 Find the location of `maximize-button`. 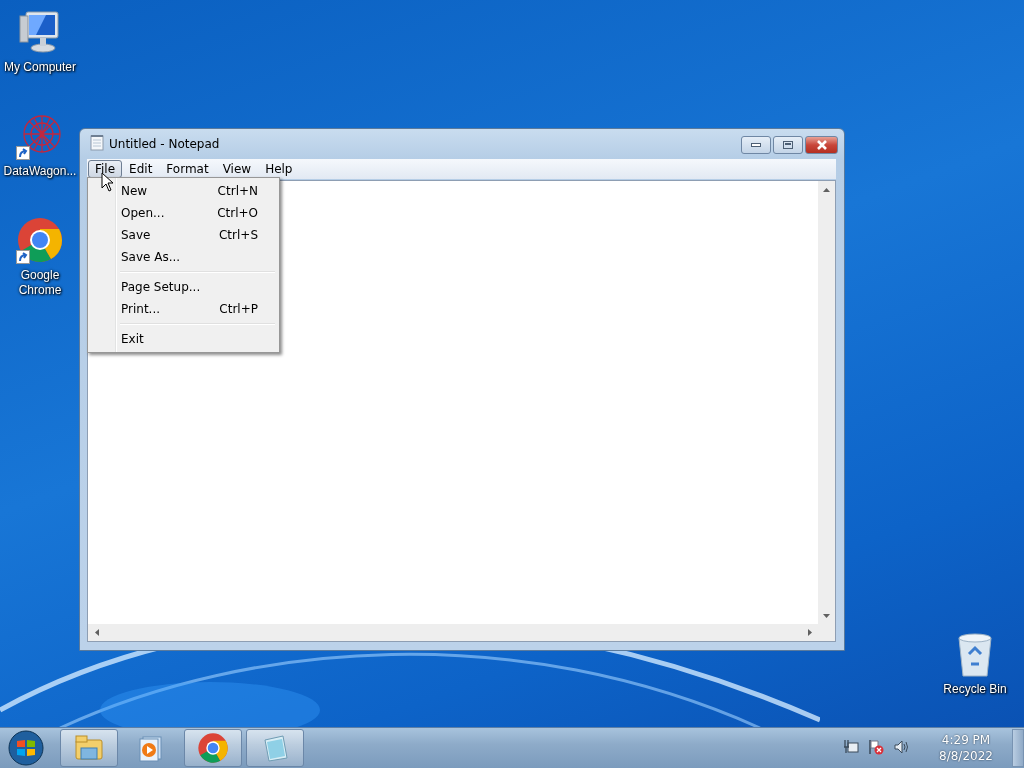

maximize-button is located at coordinates (788, 145).